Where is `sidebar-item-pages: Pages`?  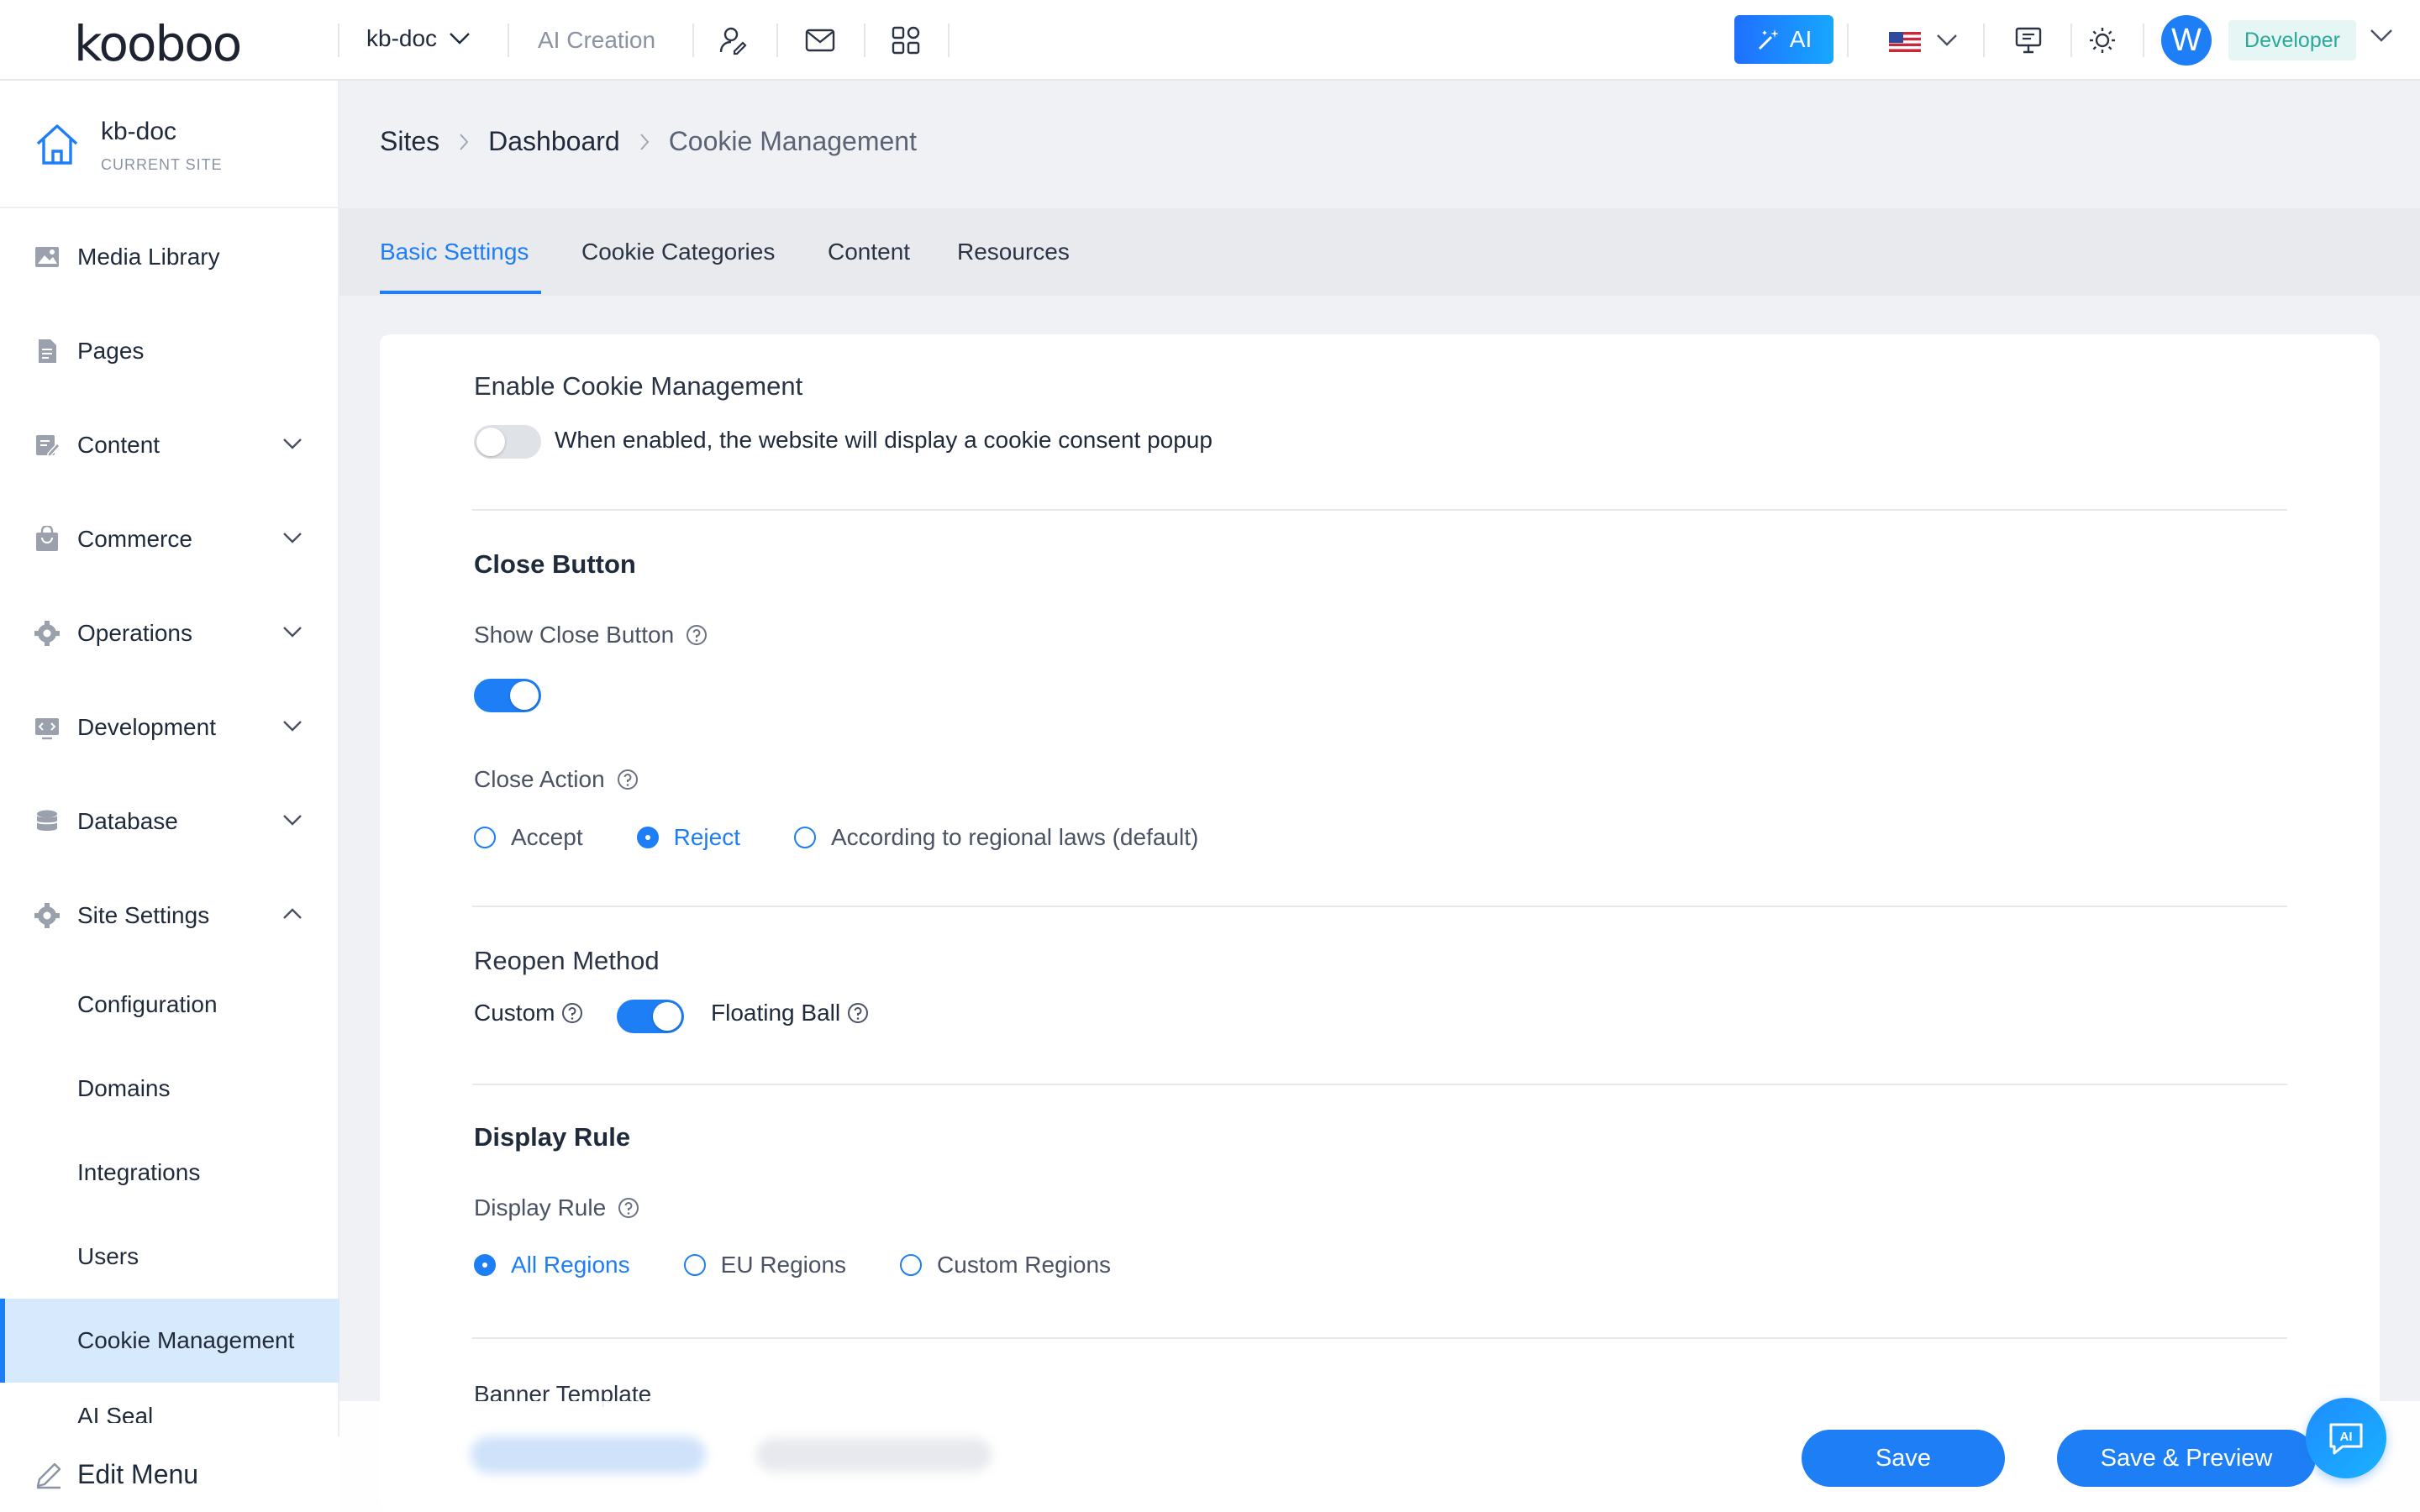 sidebar-item-pages: Pages is located at coordinates (169, 351).